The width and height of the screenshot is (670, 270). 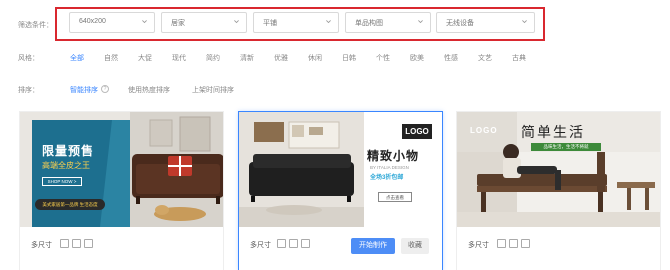 I want to click on banner-title: 精致小物, so click(x=393, y=156).